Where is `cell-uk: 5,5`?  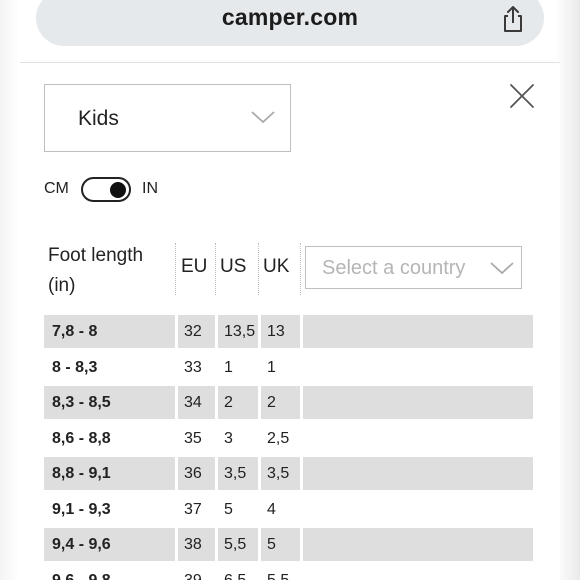
cell-uk: 5,5 is located at coordinates (278, 575).